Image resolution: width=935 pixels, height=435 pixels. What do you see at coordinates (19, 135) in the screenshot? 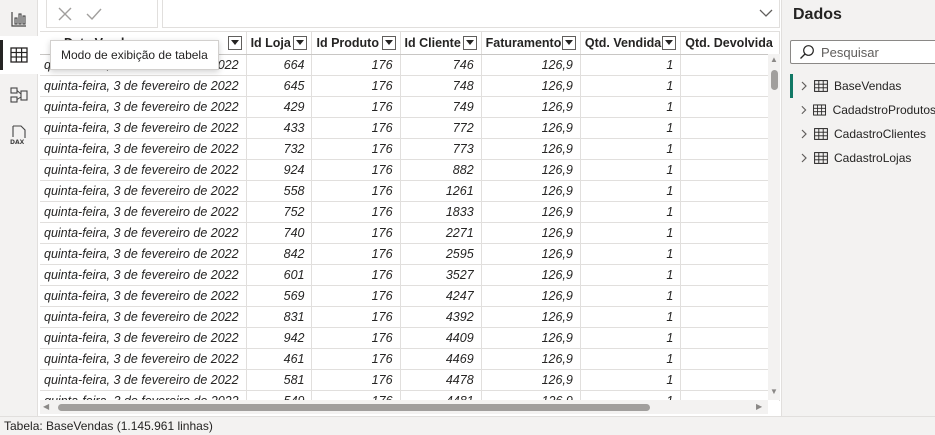
I see `dax-view-button: DAX` at bounding box center [19, 135].